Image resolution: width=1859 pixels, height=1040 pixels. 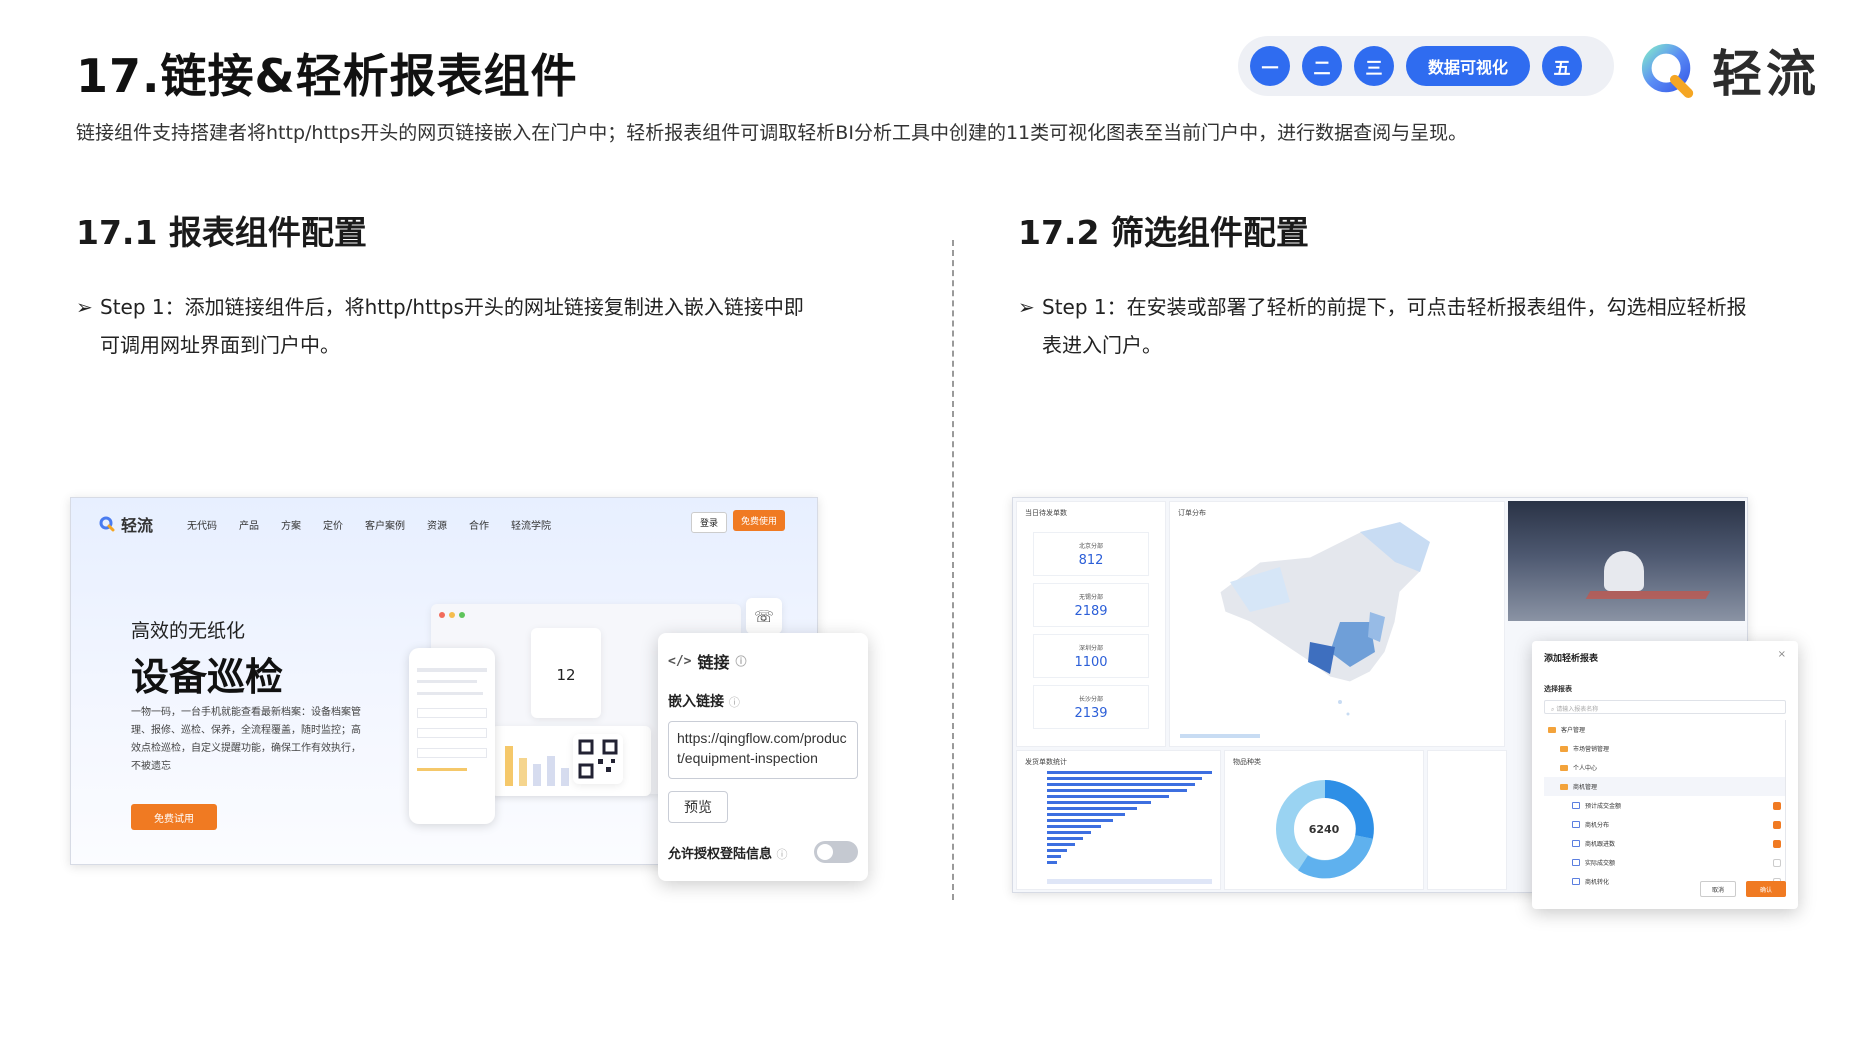 What do you see at coordinates (680, 661) in the screenshot?
I see `code-icon: </>` at bounding box center [680, 661].